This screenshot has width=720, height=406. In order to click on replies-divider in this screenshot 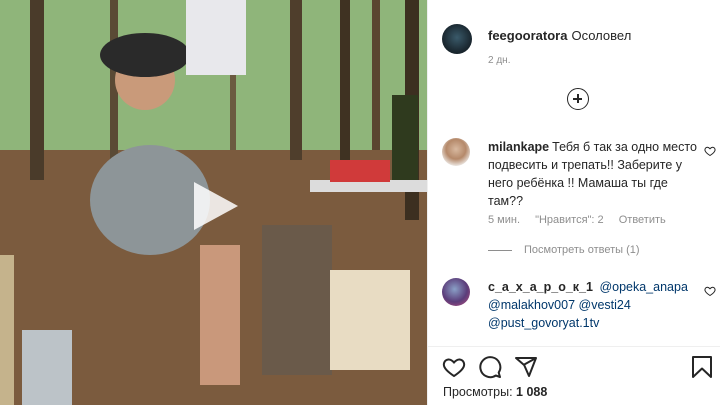, I will do `click(500, 250)`.